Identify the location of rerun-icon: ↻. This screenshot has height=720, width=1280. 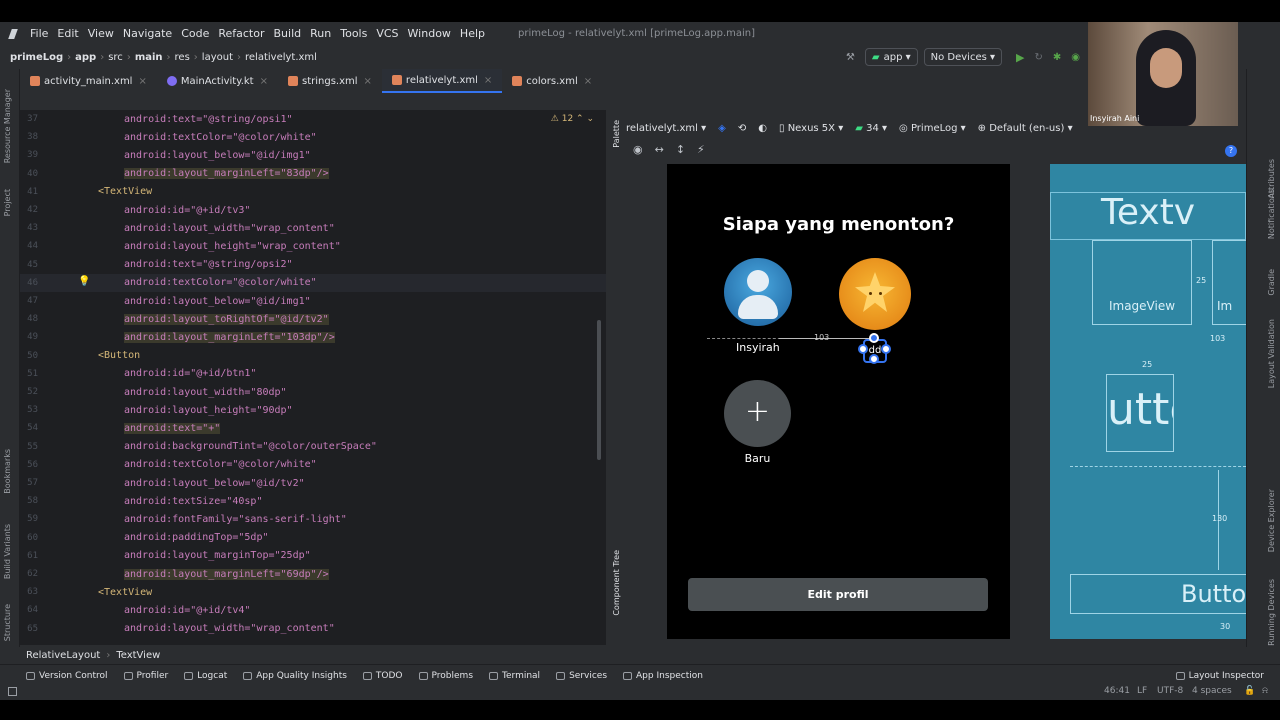
(1038, 57).